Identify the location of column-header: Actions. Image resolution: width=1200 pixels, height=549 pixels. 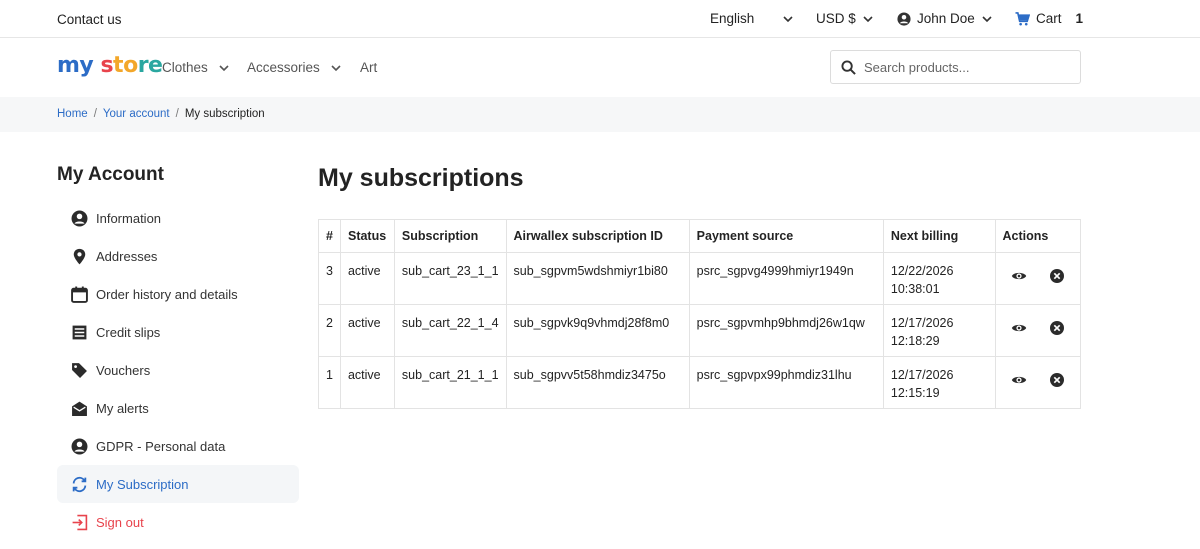
(1038, 236).